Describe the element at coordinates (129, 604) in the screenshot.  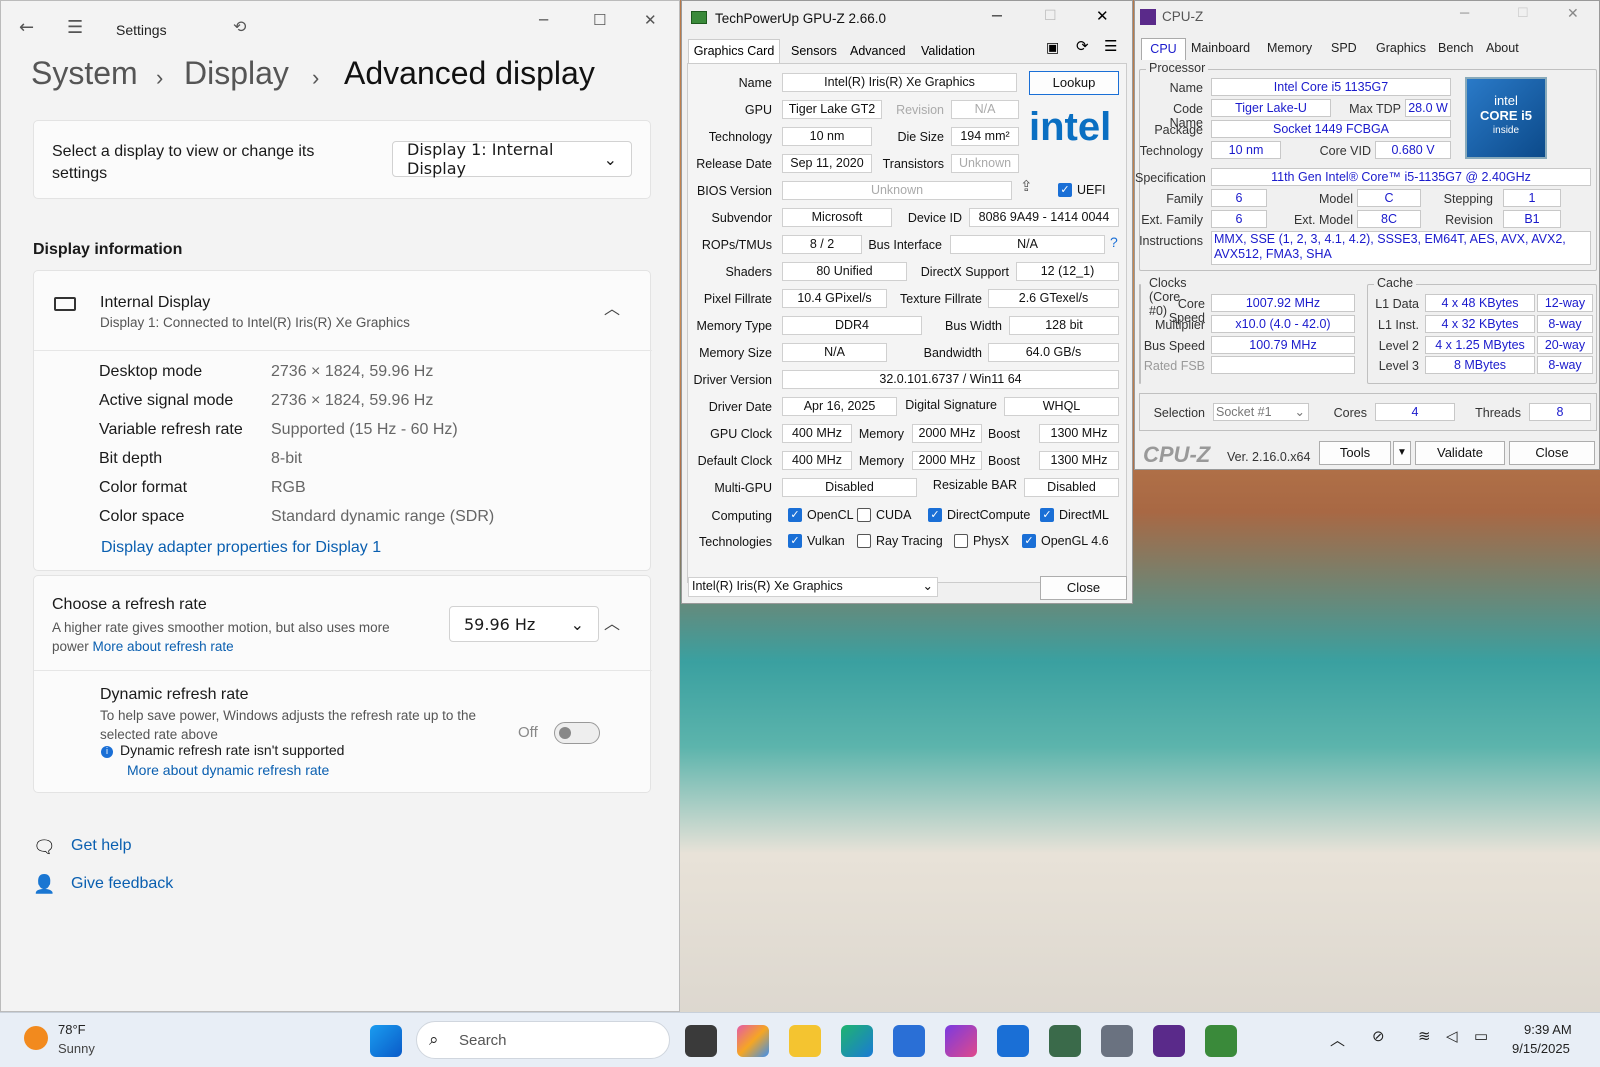
I see `refresh-title: Choose a refresh rate` at that location.